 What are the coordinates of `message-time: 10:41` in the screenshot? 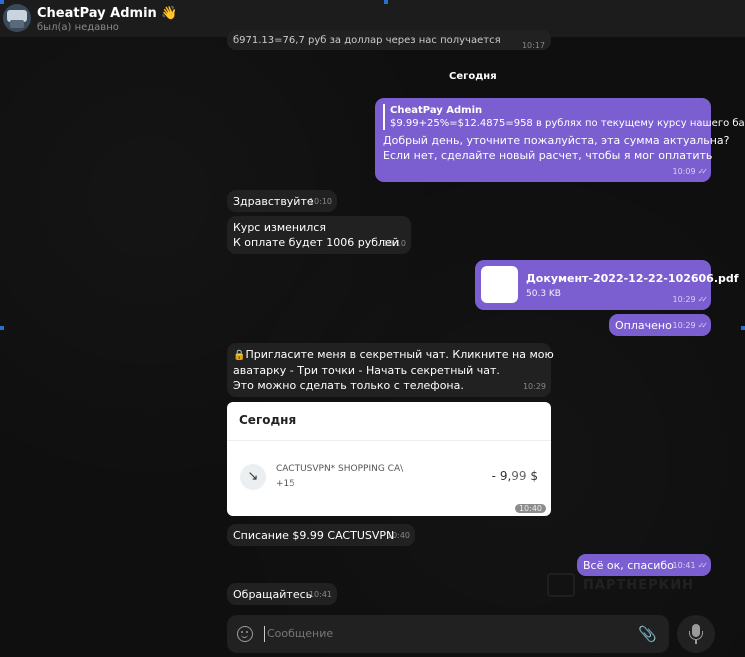 It's located at (320, 594).